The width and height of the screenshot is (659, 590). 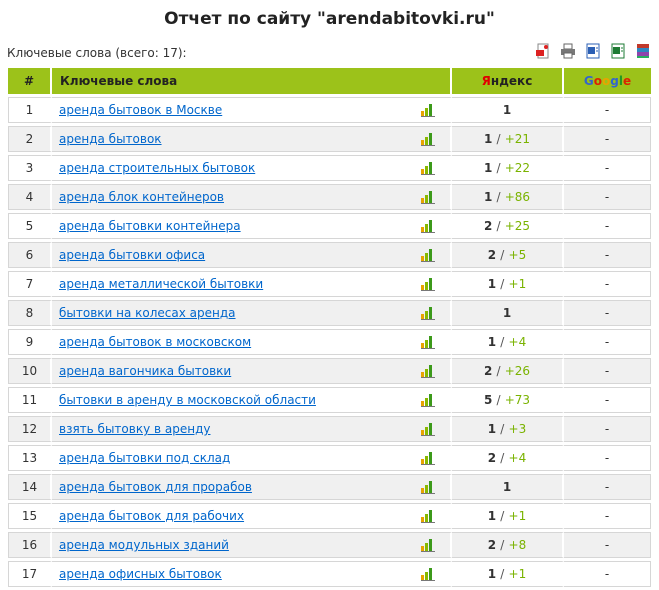 I want to click on table-row: 8 бытовки на колесах аренда 1 -, so click(x=329, y=313).